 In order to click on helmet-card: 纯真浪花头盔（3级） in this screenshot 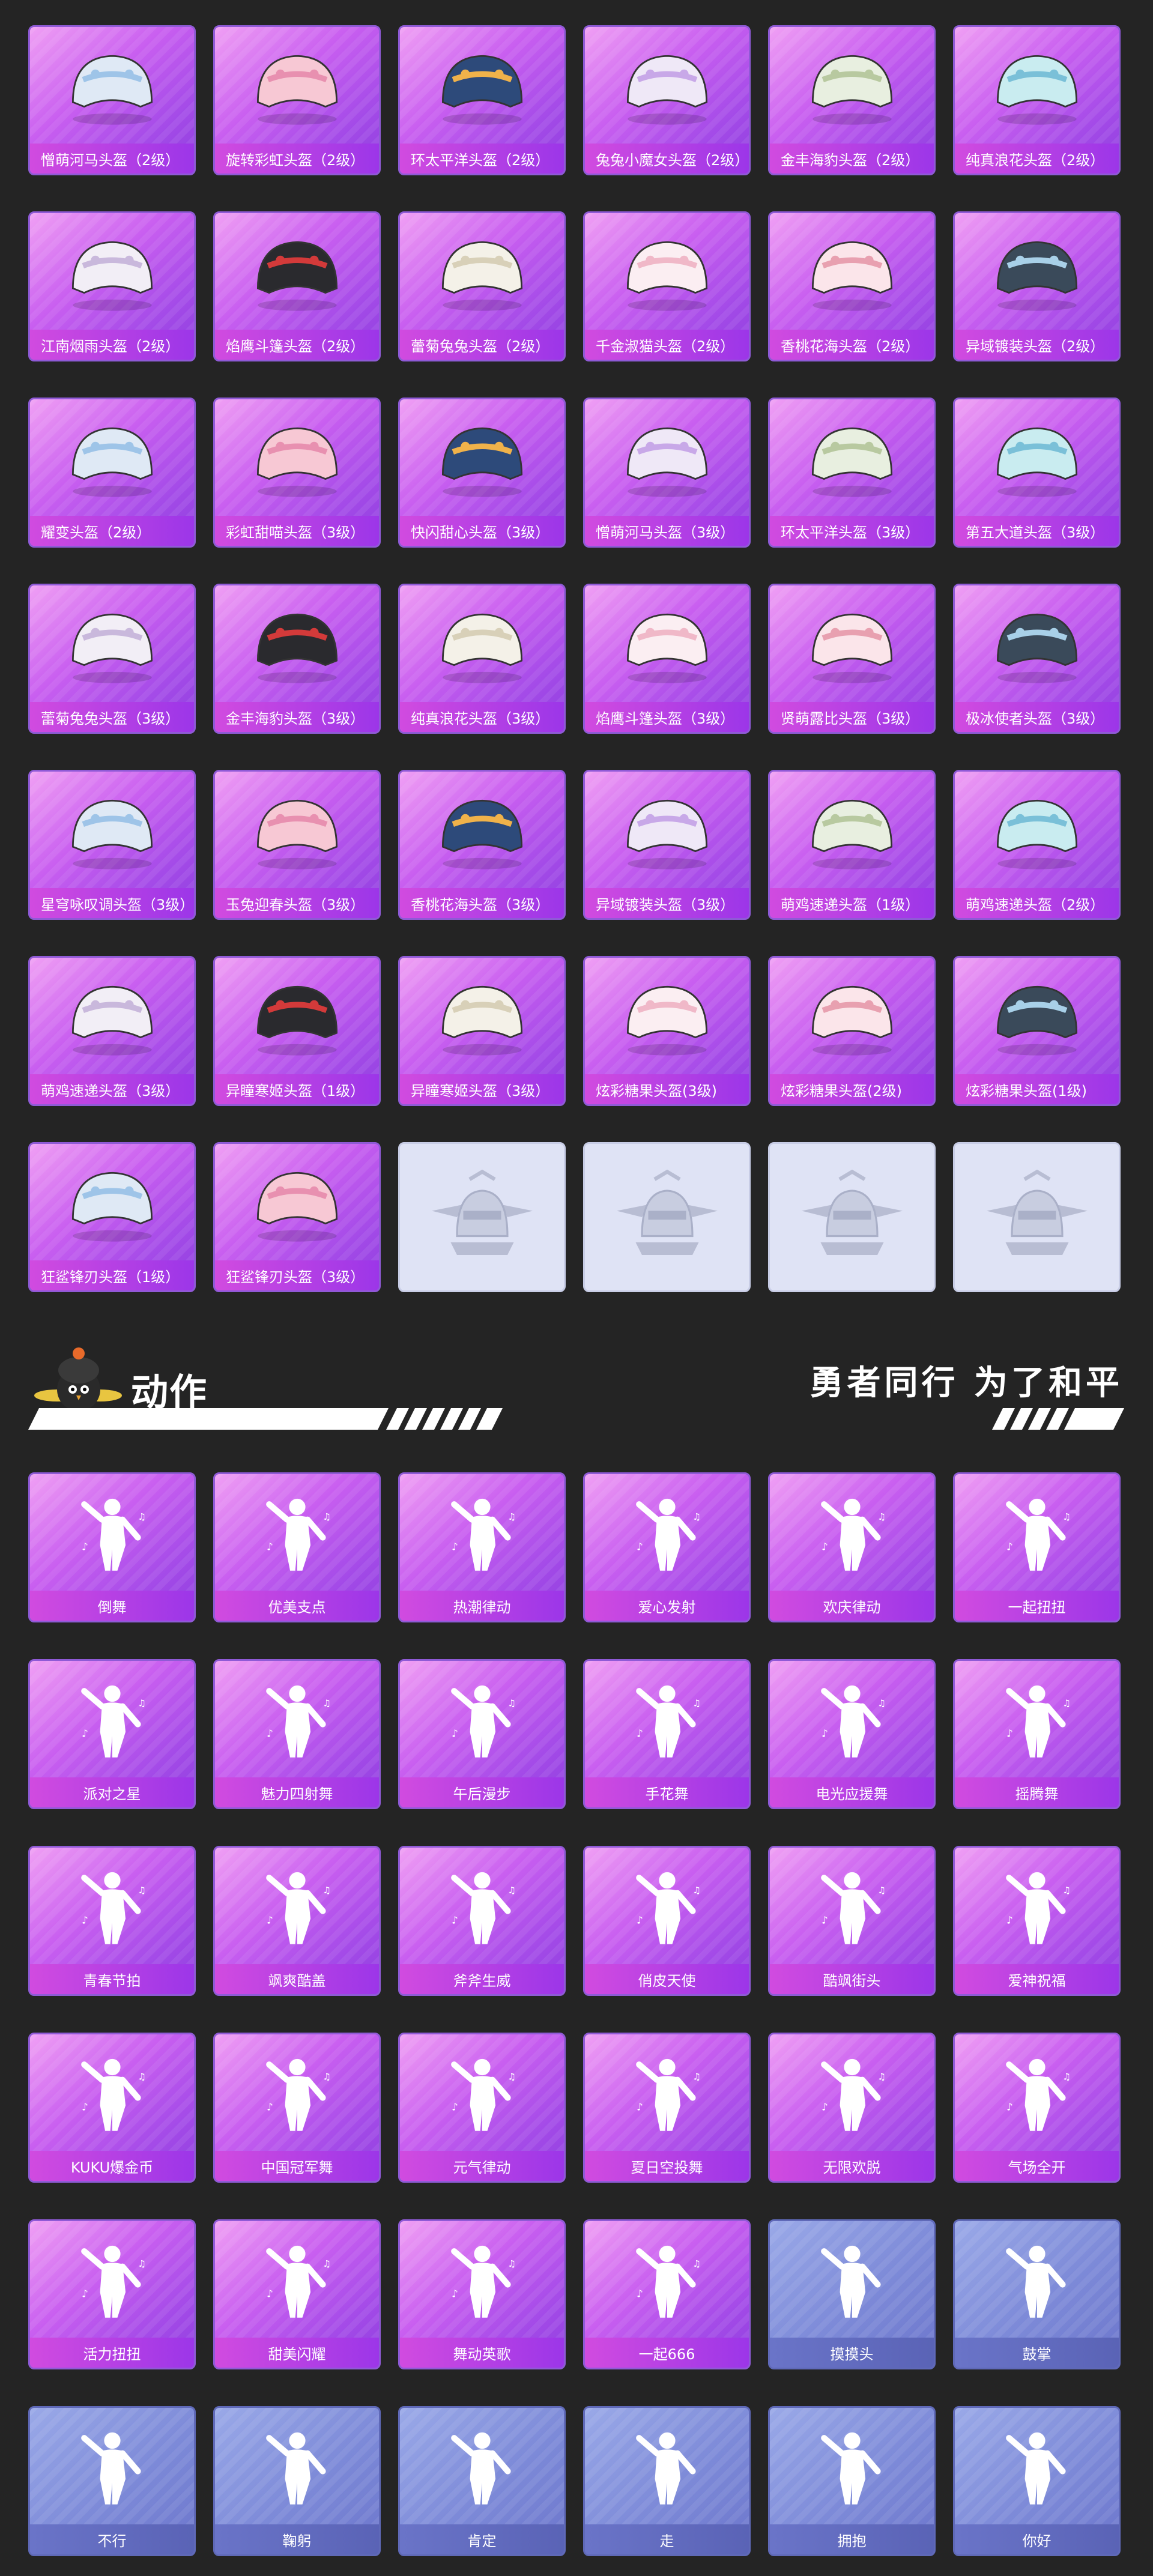, I will do `click(482, 659)`.